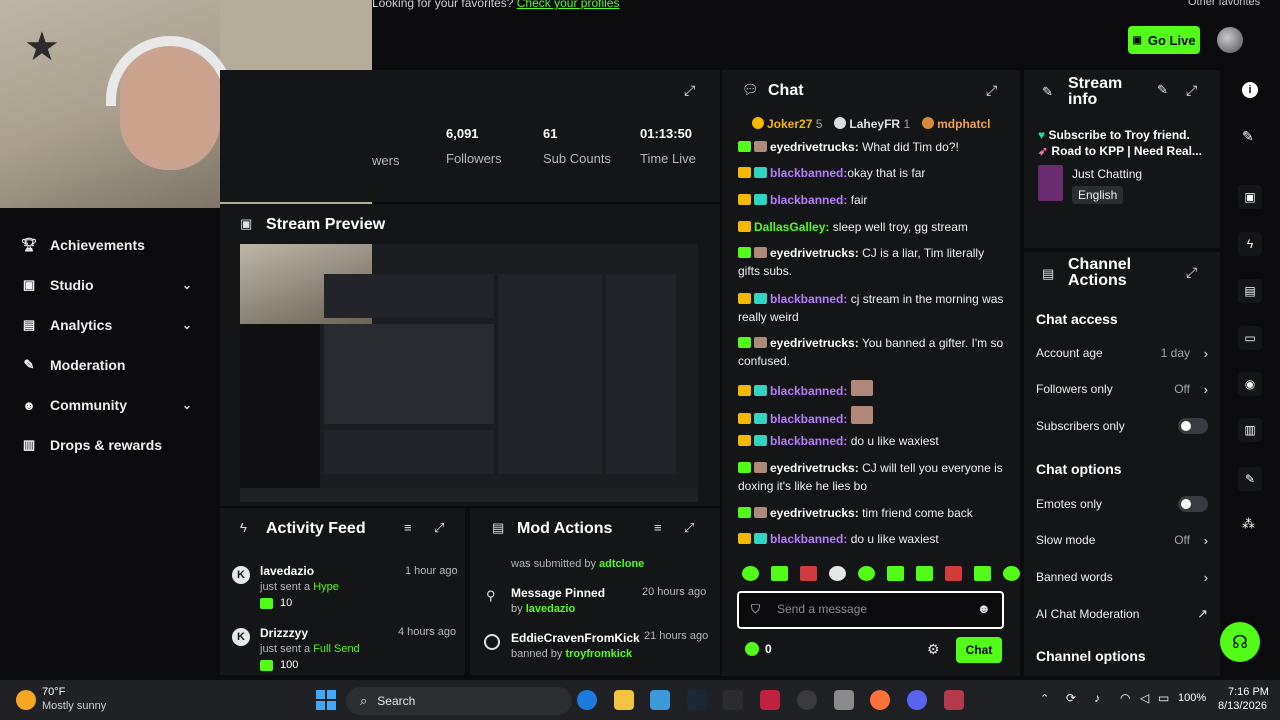 Image resolution: width=1280 pixels, height=720 pixels. Describe the element at coordinates (624, 700) in the screenshot. I see `file-explorer-icon` at that location.